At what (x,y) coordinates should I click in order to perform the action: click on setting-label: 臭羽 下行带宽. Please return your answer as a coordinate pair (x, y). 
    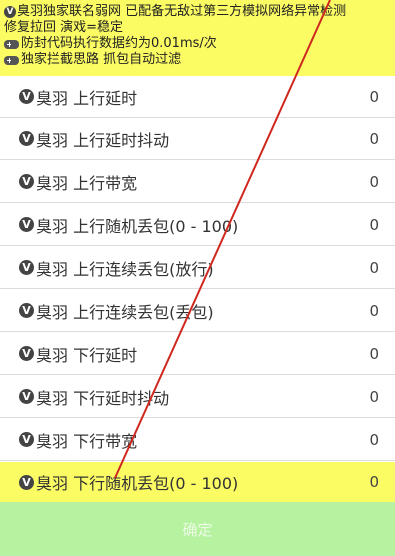
    Looking at the image, I should click on (87, 441).